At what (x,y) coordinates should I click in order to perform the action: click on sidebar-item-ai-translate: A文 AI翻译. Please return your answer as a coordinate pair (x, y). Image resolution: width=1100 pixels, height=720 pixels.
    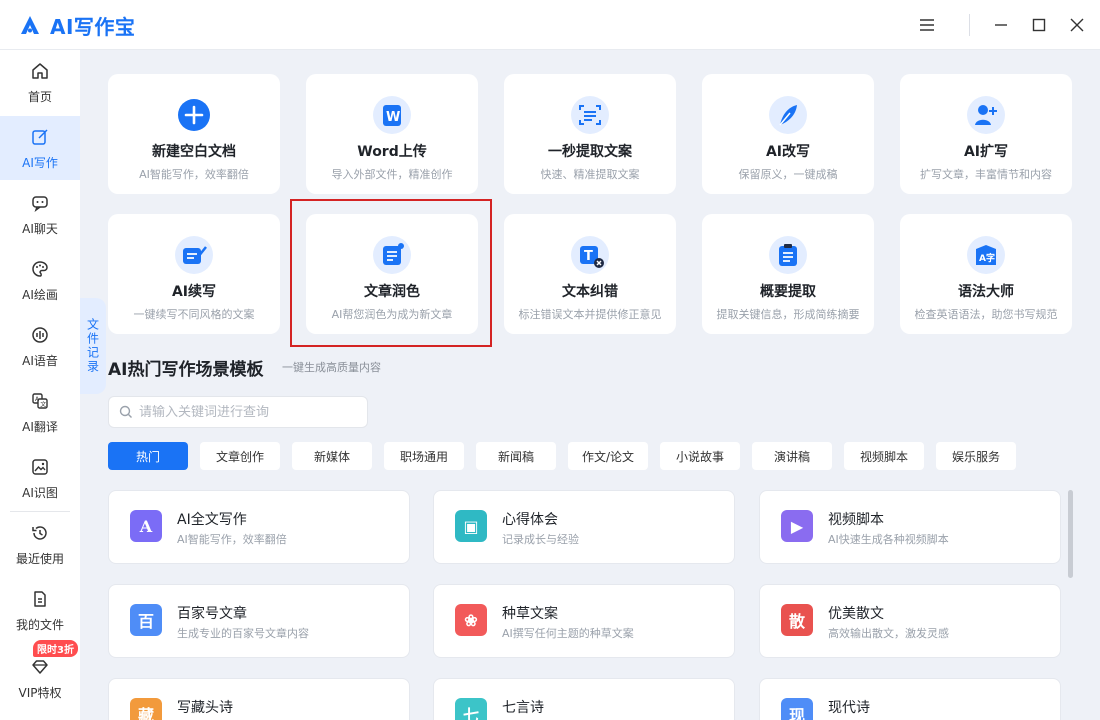
    Looking at the image, I should click on (40, 412).